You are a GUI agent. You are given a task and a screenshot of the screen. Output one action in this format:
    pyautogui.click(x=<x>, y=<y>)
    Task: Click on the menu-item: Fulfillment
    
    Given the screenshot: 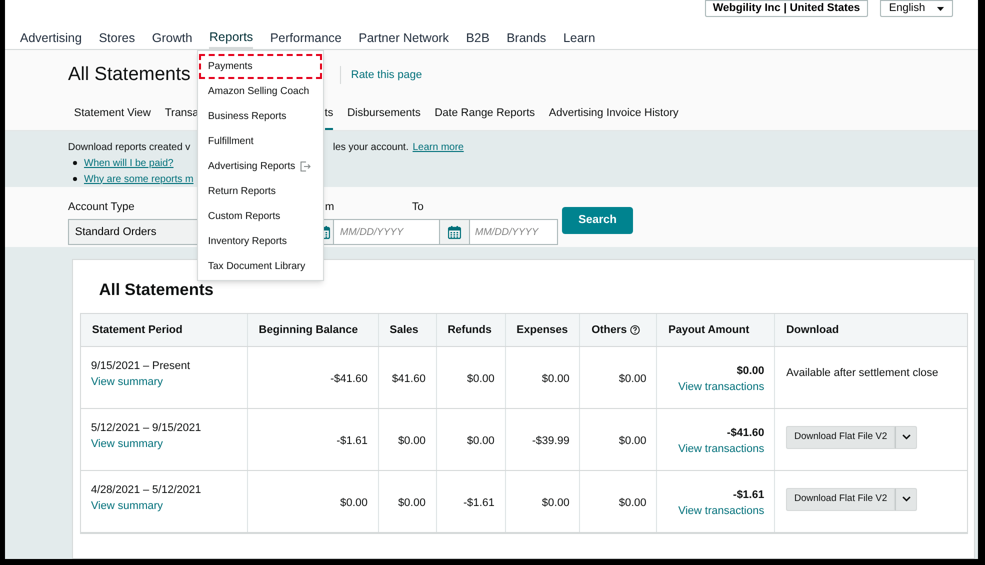 What is the action you would take?
    pyautogui.click(x=260, y=141)
    